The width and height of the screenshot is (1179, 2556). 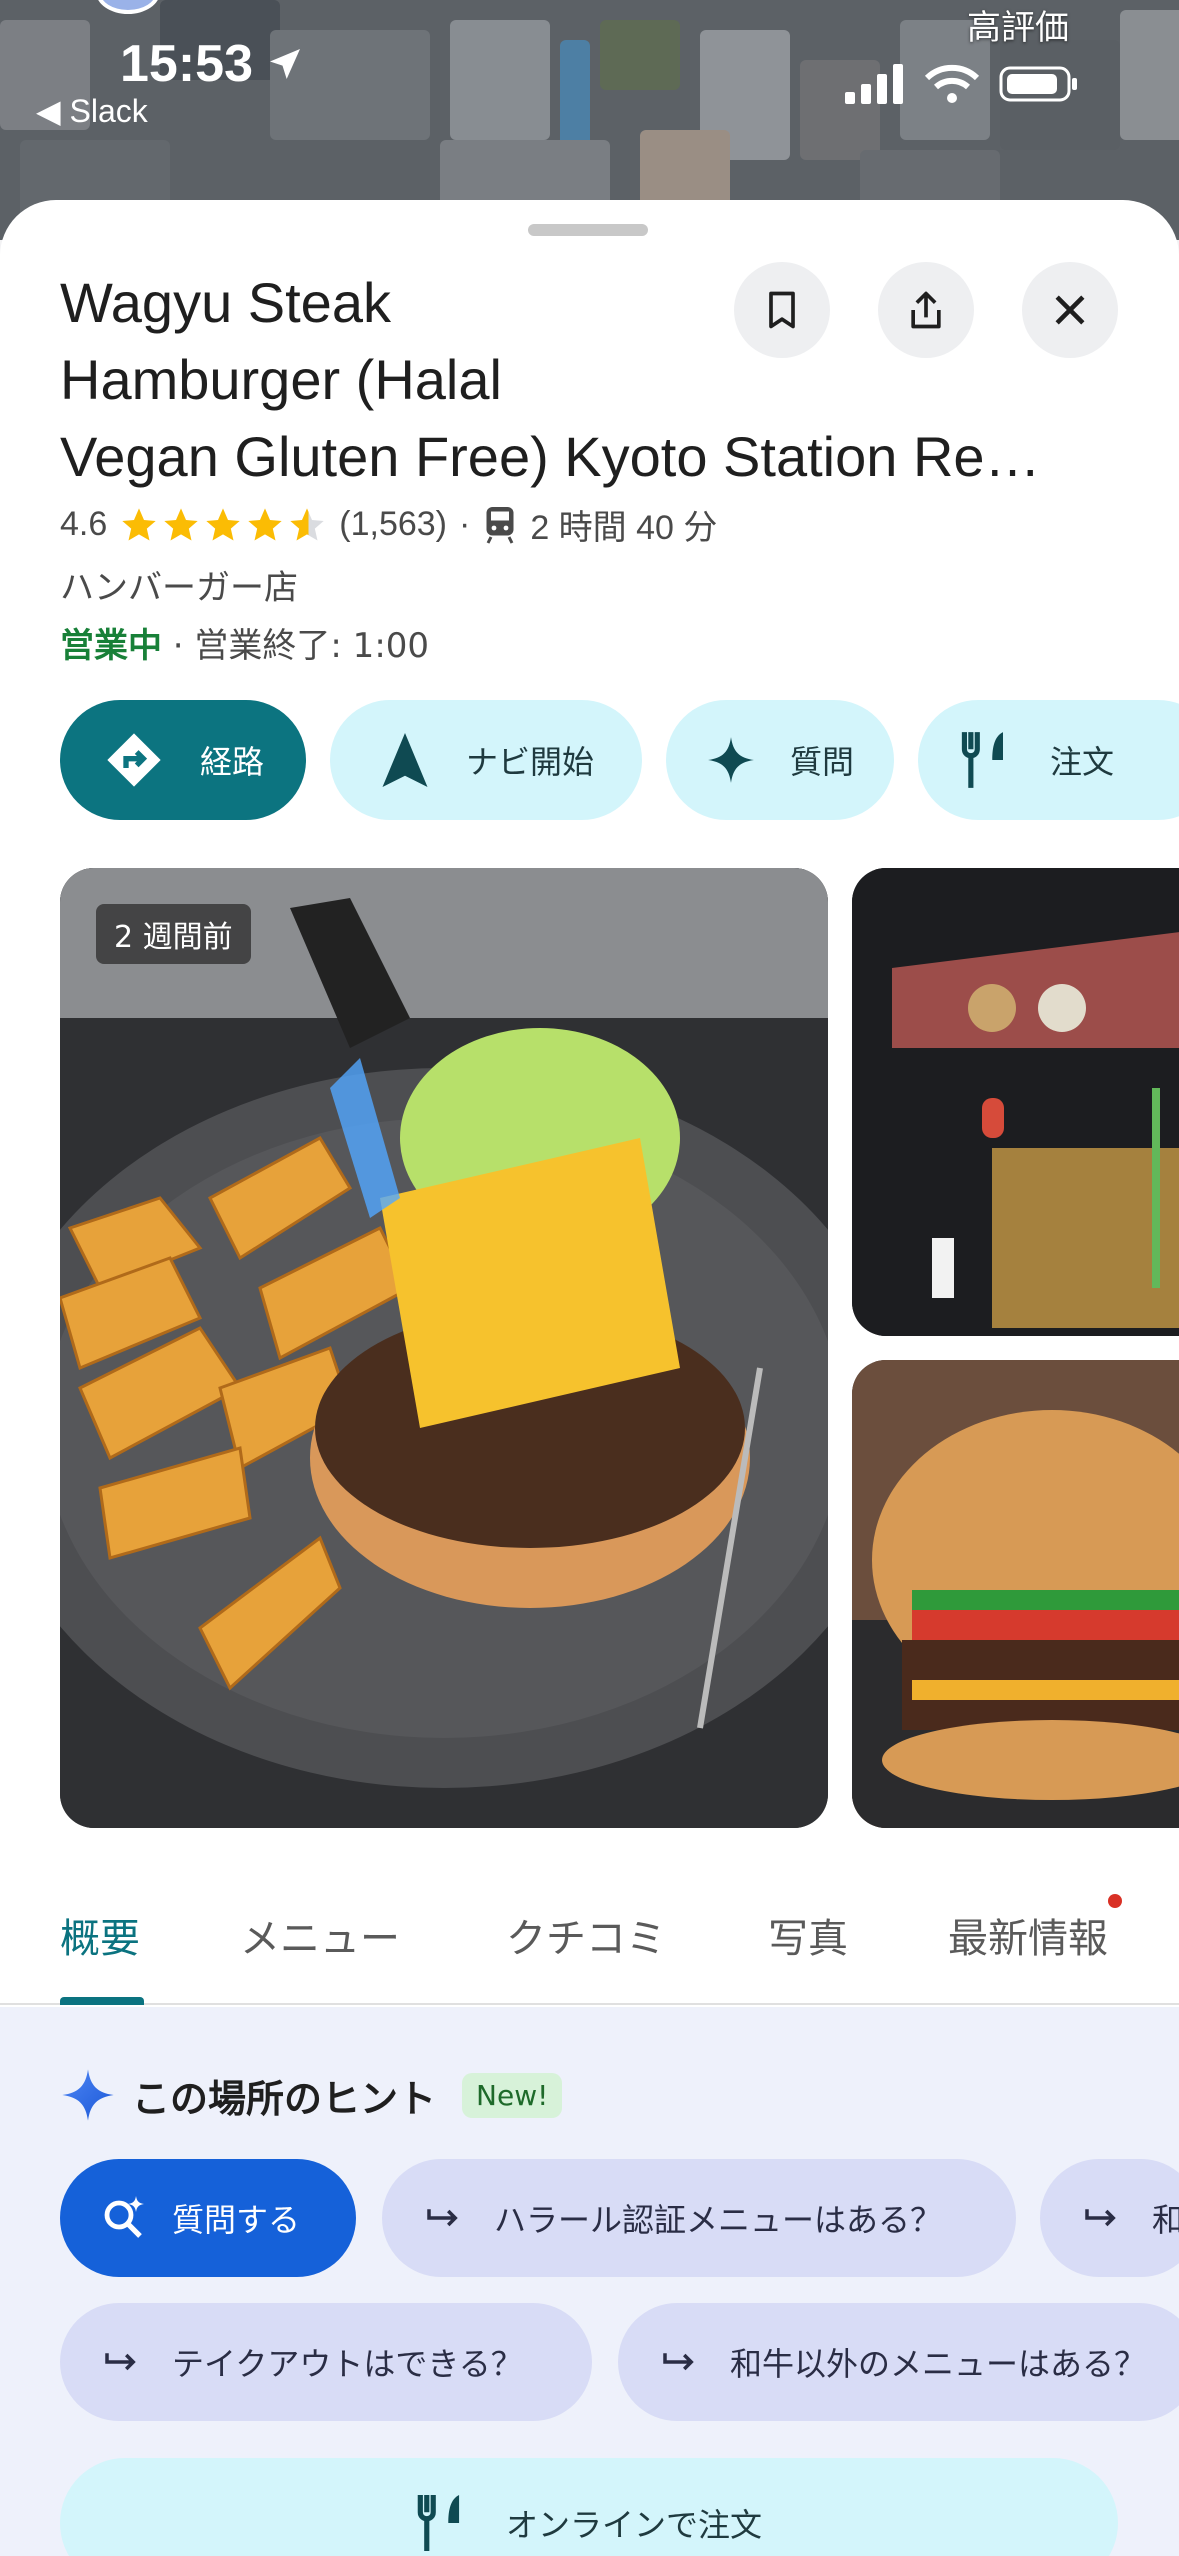 I want to click on ask-label: 質問, so click(x=821, y=762).